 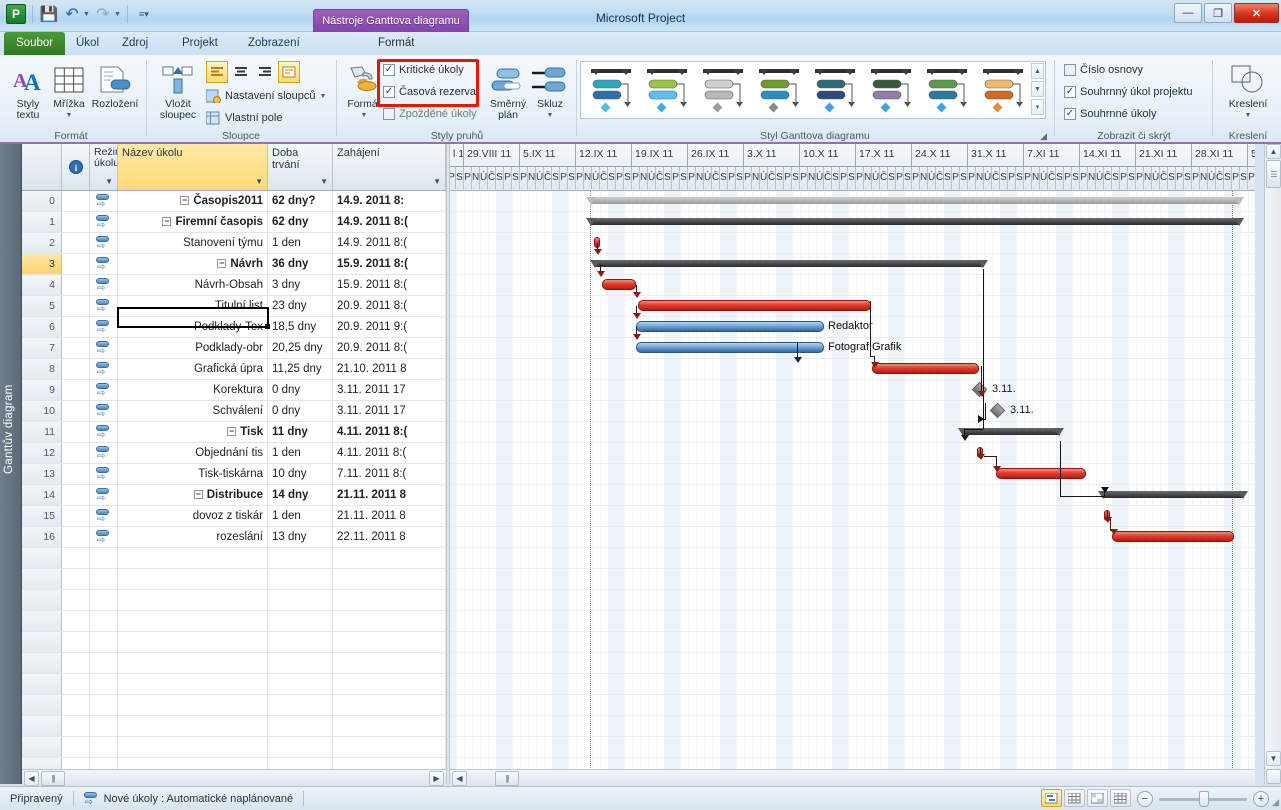 What do you see at coordinates (925, 368) in the screenshot?
I see `task-bar-critical` at bounding box center [925, 368].